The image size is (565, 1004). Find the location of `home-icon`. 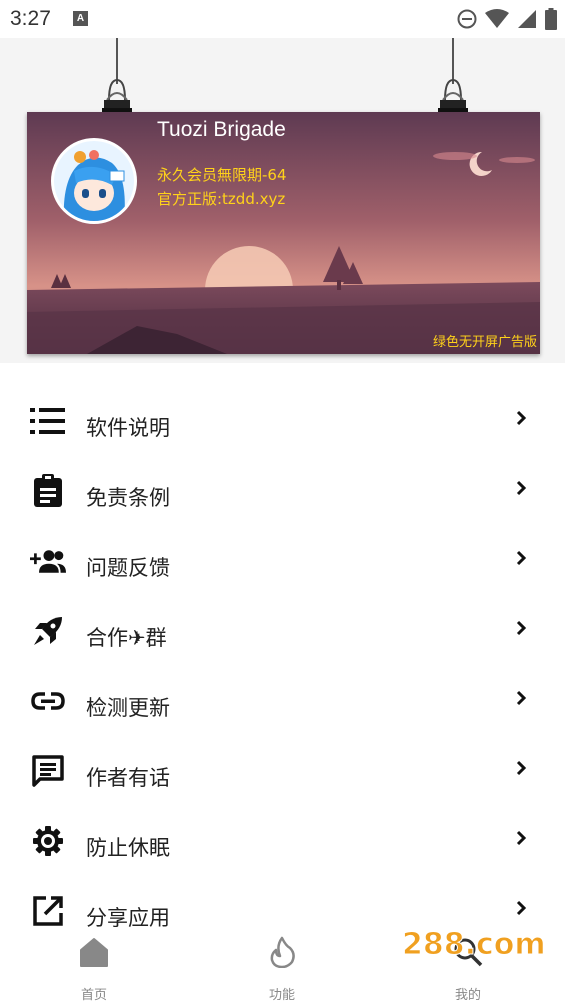

home-icon is located at coordinates (94, 952).